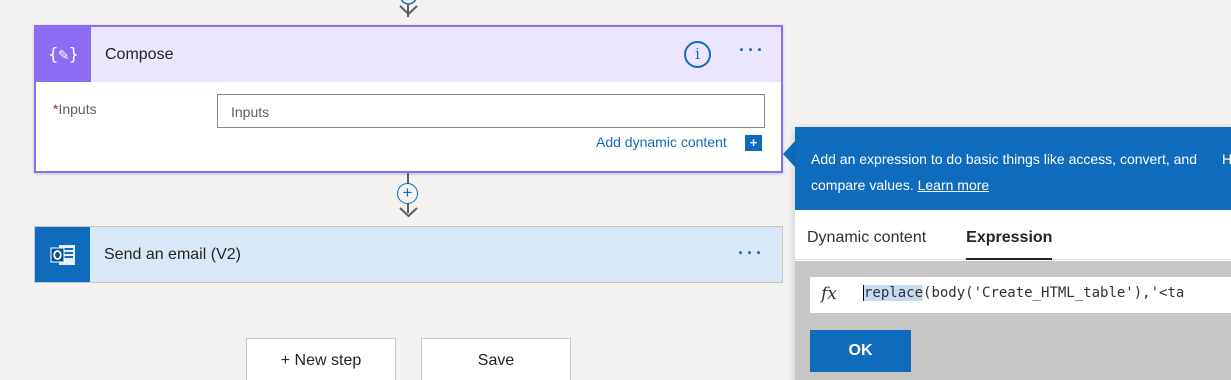 The width and height of the screenshot is (1231, 380). Describe the element at coordinates (697, 54) in the screenshot. I see `info-icon: i` at that location.